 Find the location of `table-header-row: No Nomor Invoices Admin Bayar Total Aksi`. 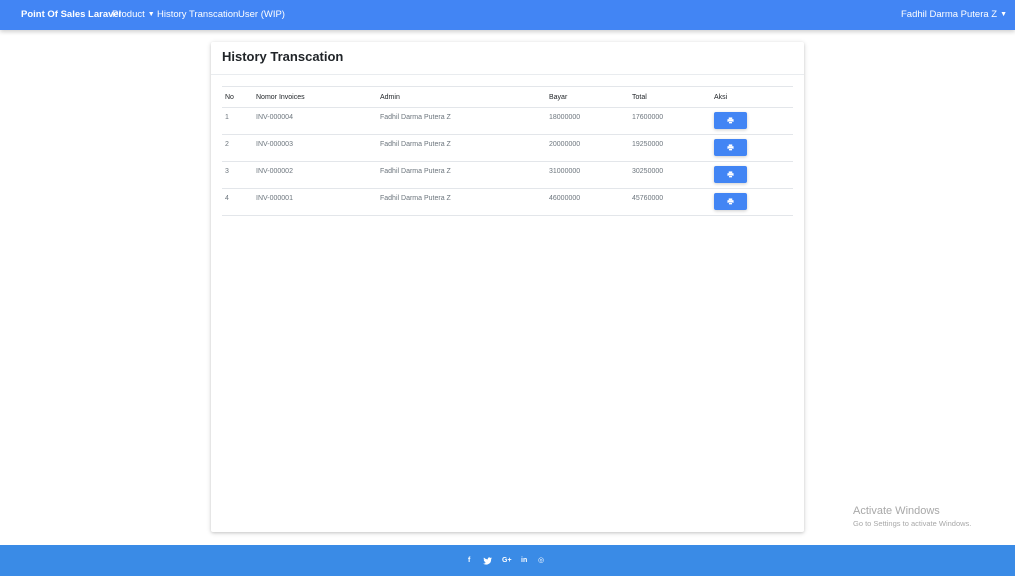

table-header-row: No Nomor Invoices Admin Bayar Total Aksi is located at coordinates (507, 97).